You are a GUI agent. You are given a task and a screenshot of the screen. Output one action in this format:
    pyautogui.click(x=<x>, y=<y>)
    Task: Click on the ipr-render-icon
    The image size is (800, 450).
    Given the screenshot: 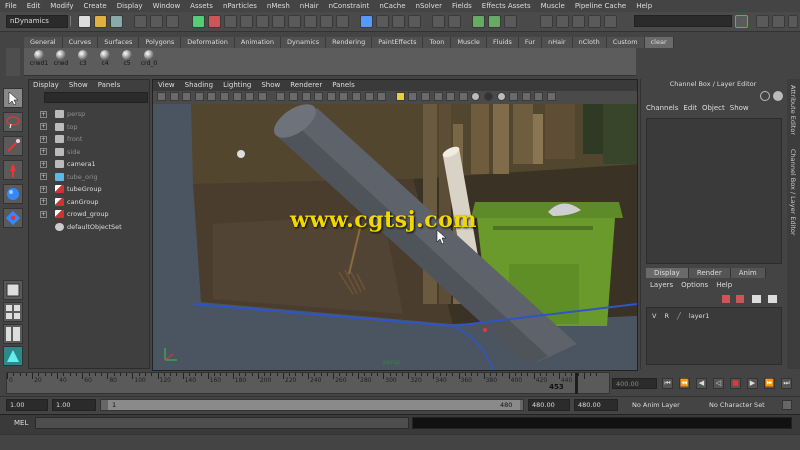 What is the action you would take?
    pyautogui.click(x=494, y=21)
    